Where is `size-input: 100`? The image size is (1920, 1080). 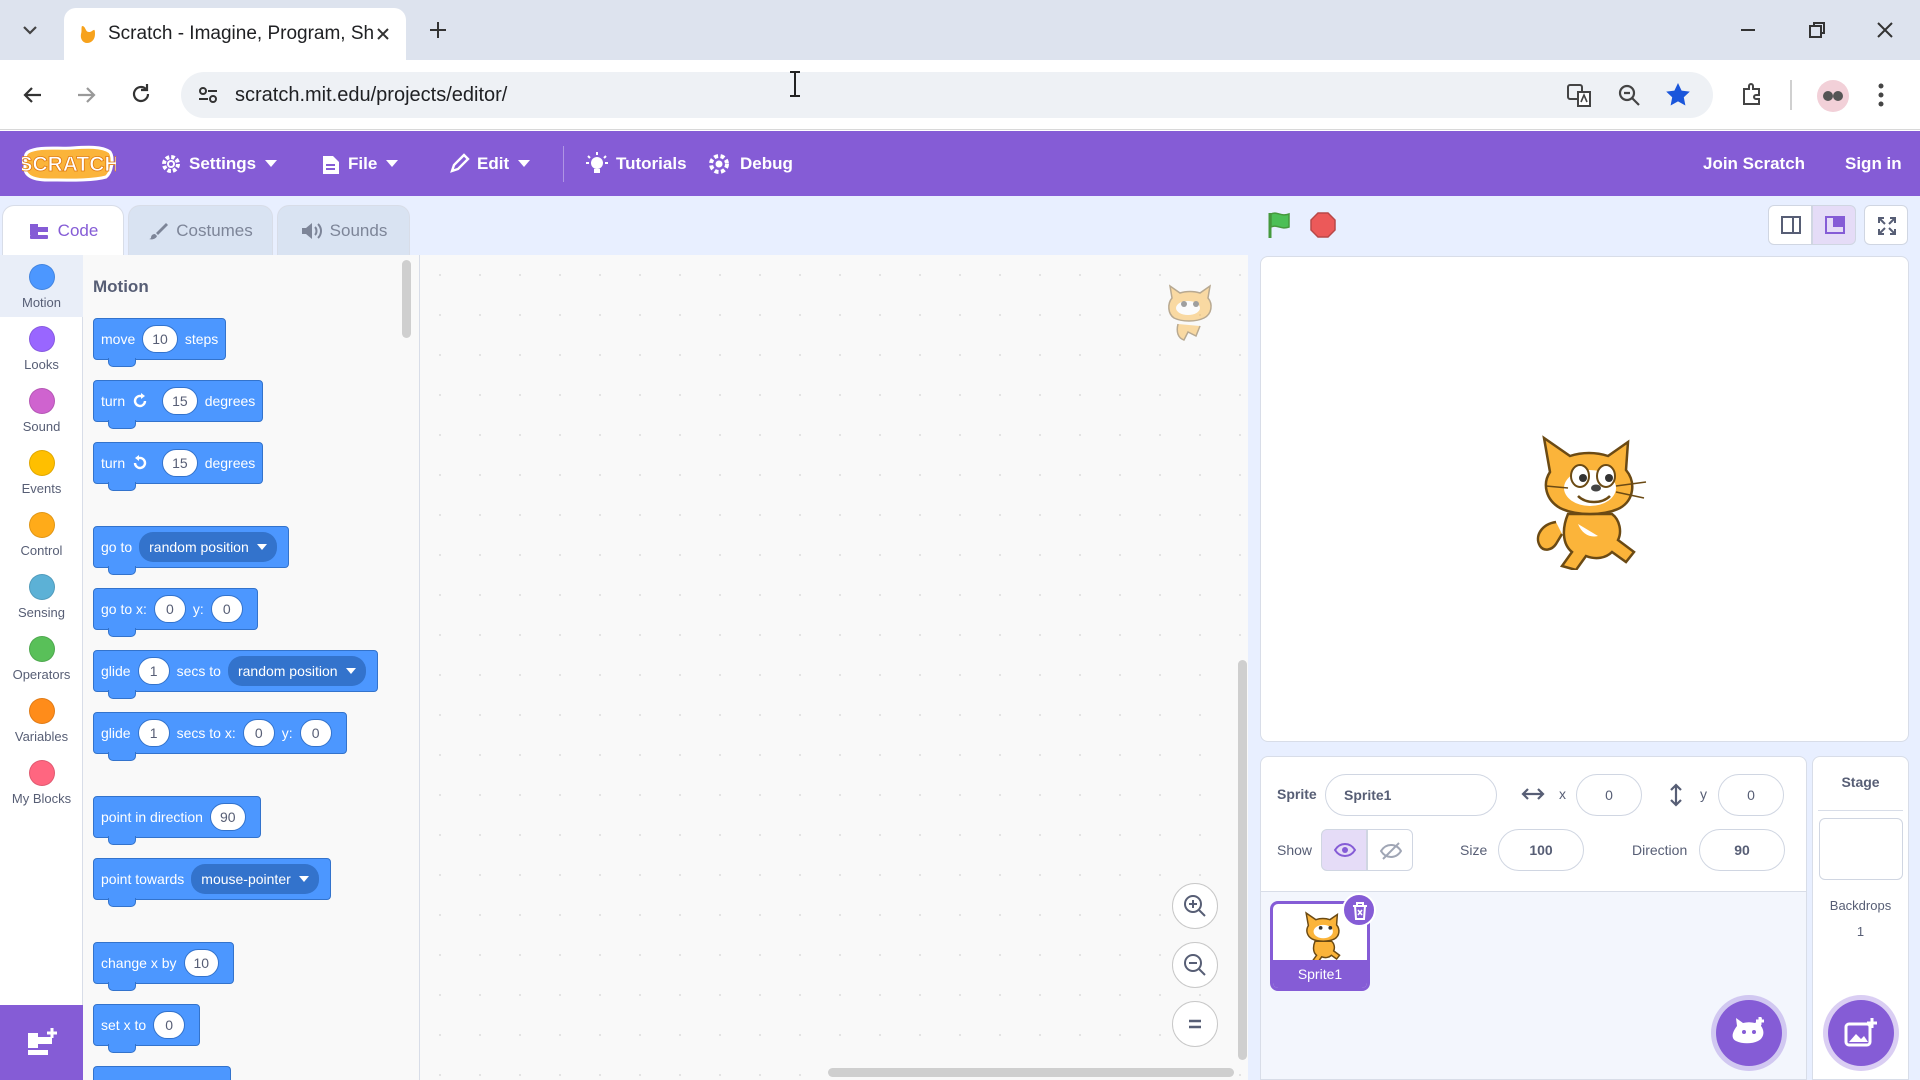
size-input: 100 is located at coordinates (1541, 850).